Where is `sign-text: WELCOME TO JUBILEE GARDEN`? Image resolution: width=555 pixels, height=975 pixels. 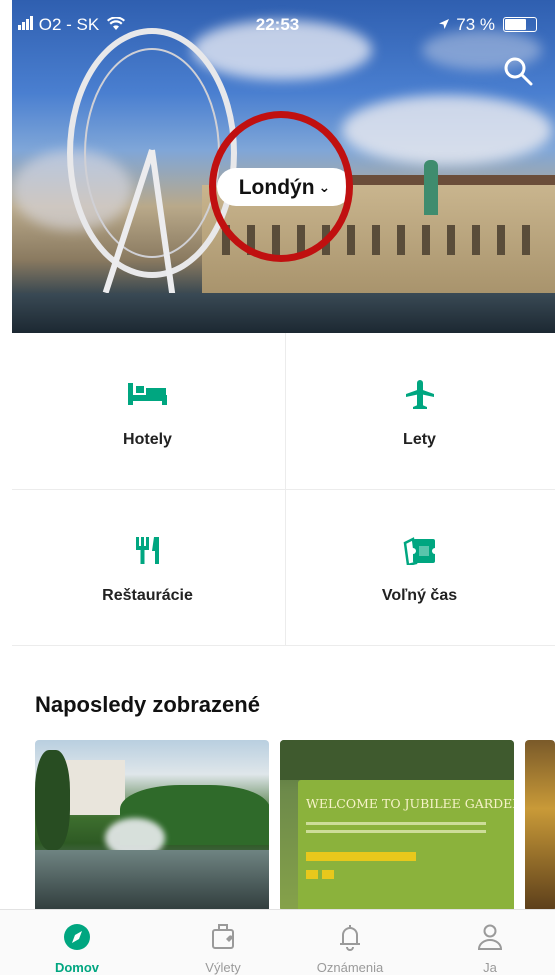 sign-text: WELCOME TO JUBILEE GARDEN is located at coordinates (410, 803).